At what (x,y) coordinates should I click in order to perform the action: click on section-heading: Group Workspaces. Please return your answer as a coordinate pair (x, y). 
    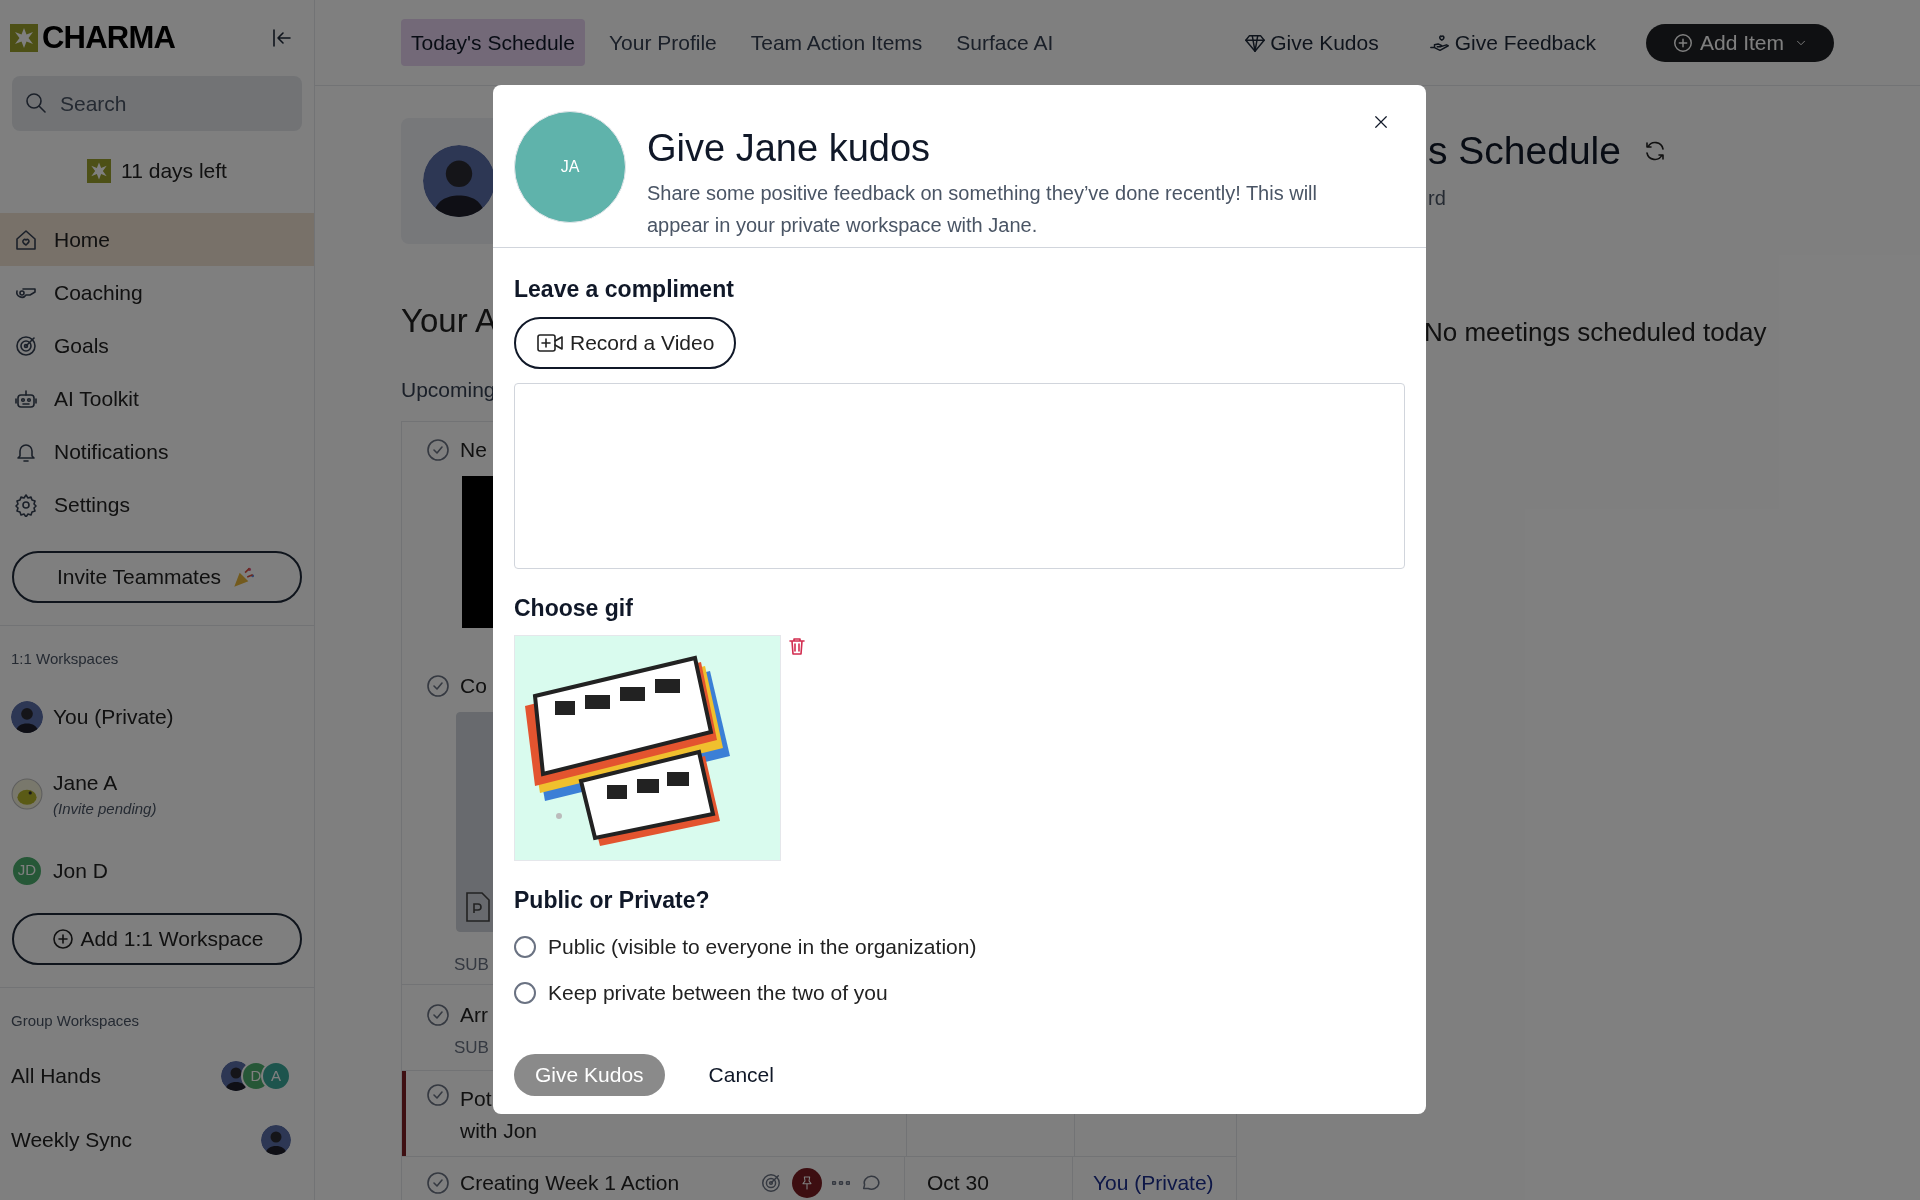
    Looking at the image, I should click on (75, 1020).